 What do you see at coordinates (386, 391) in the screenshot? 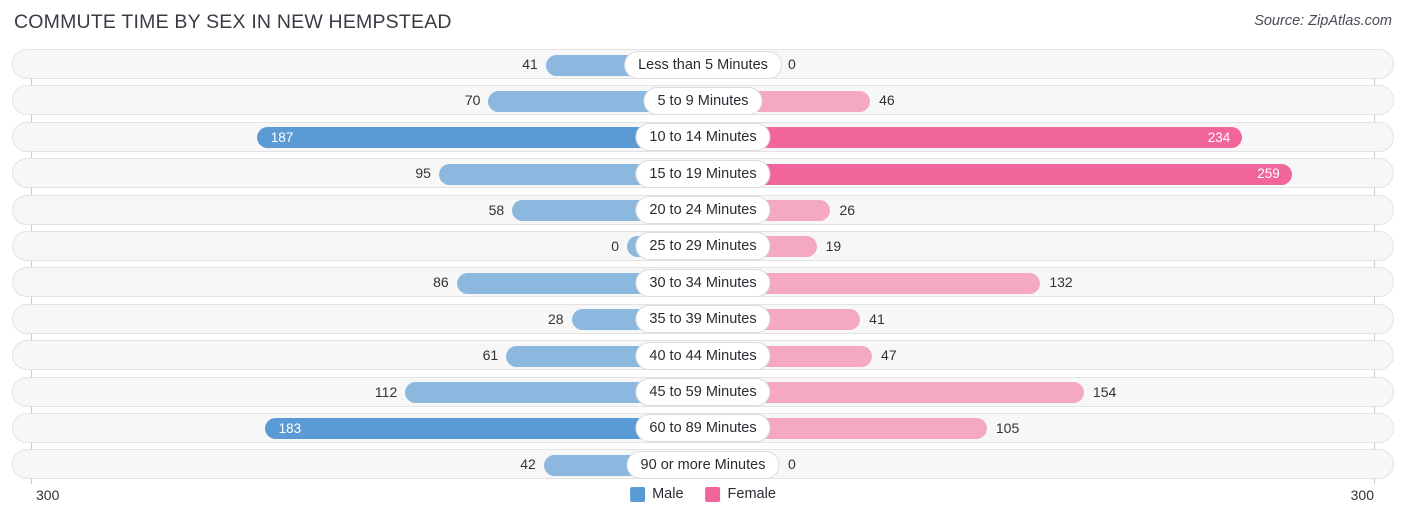
I see `male-value-label: 112` at bounding box center [386, 391].